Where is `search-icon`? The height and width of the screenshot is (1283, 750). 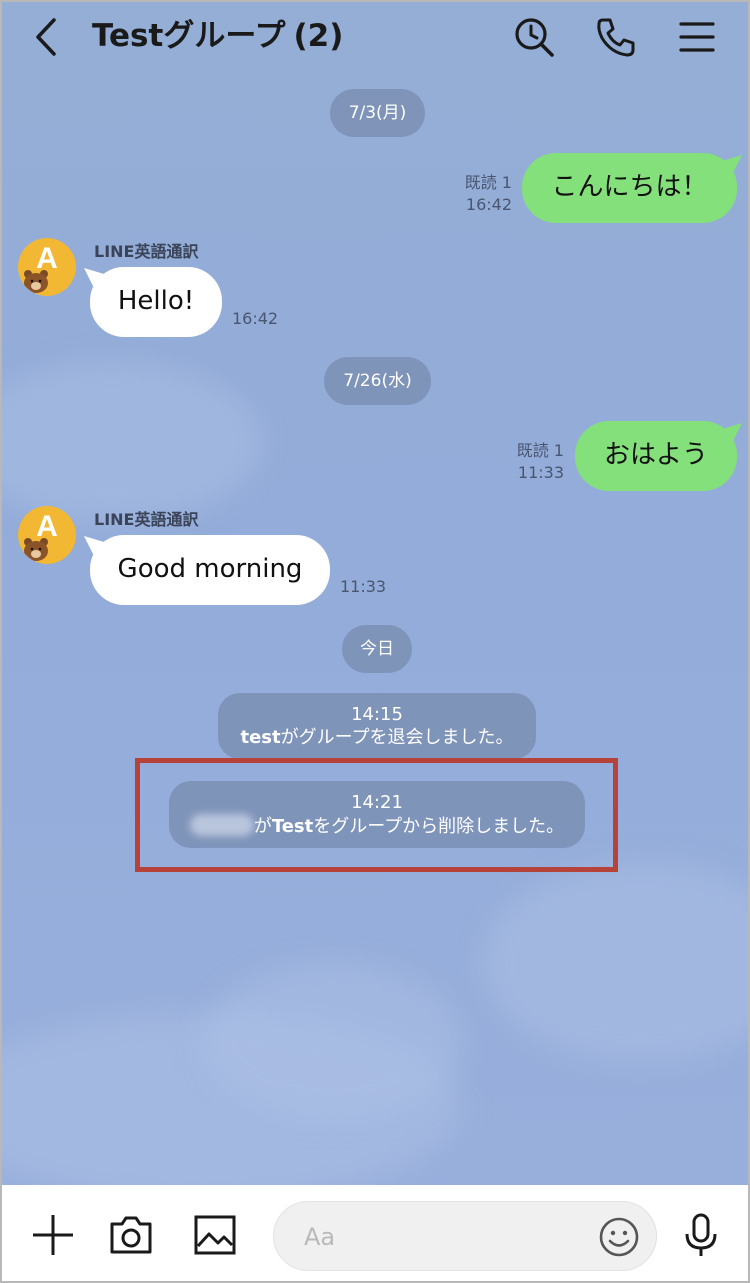 search-icon is located at coordinates (534, 37).